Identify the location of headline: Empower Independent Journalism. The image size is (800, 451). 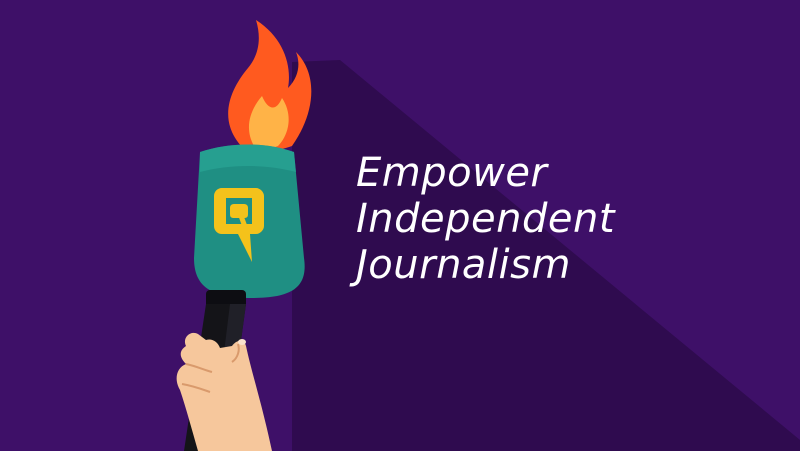
(485, 219).